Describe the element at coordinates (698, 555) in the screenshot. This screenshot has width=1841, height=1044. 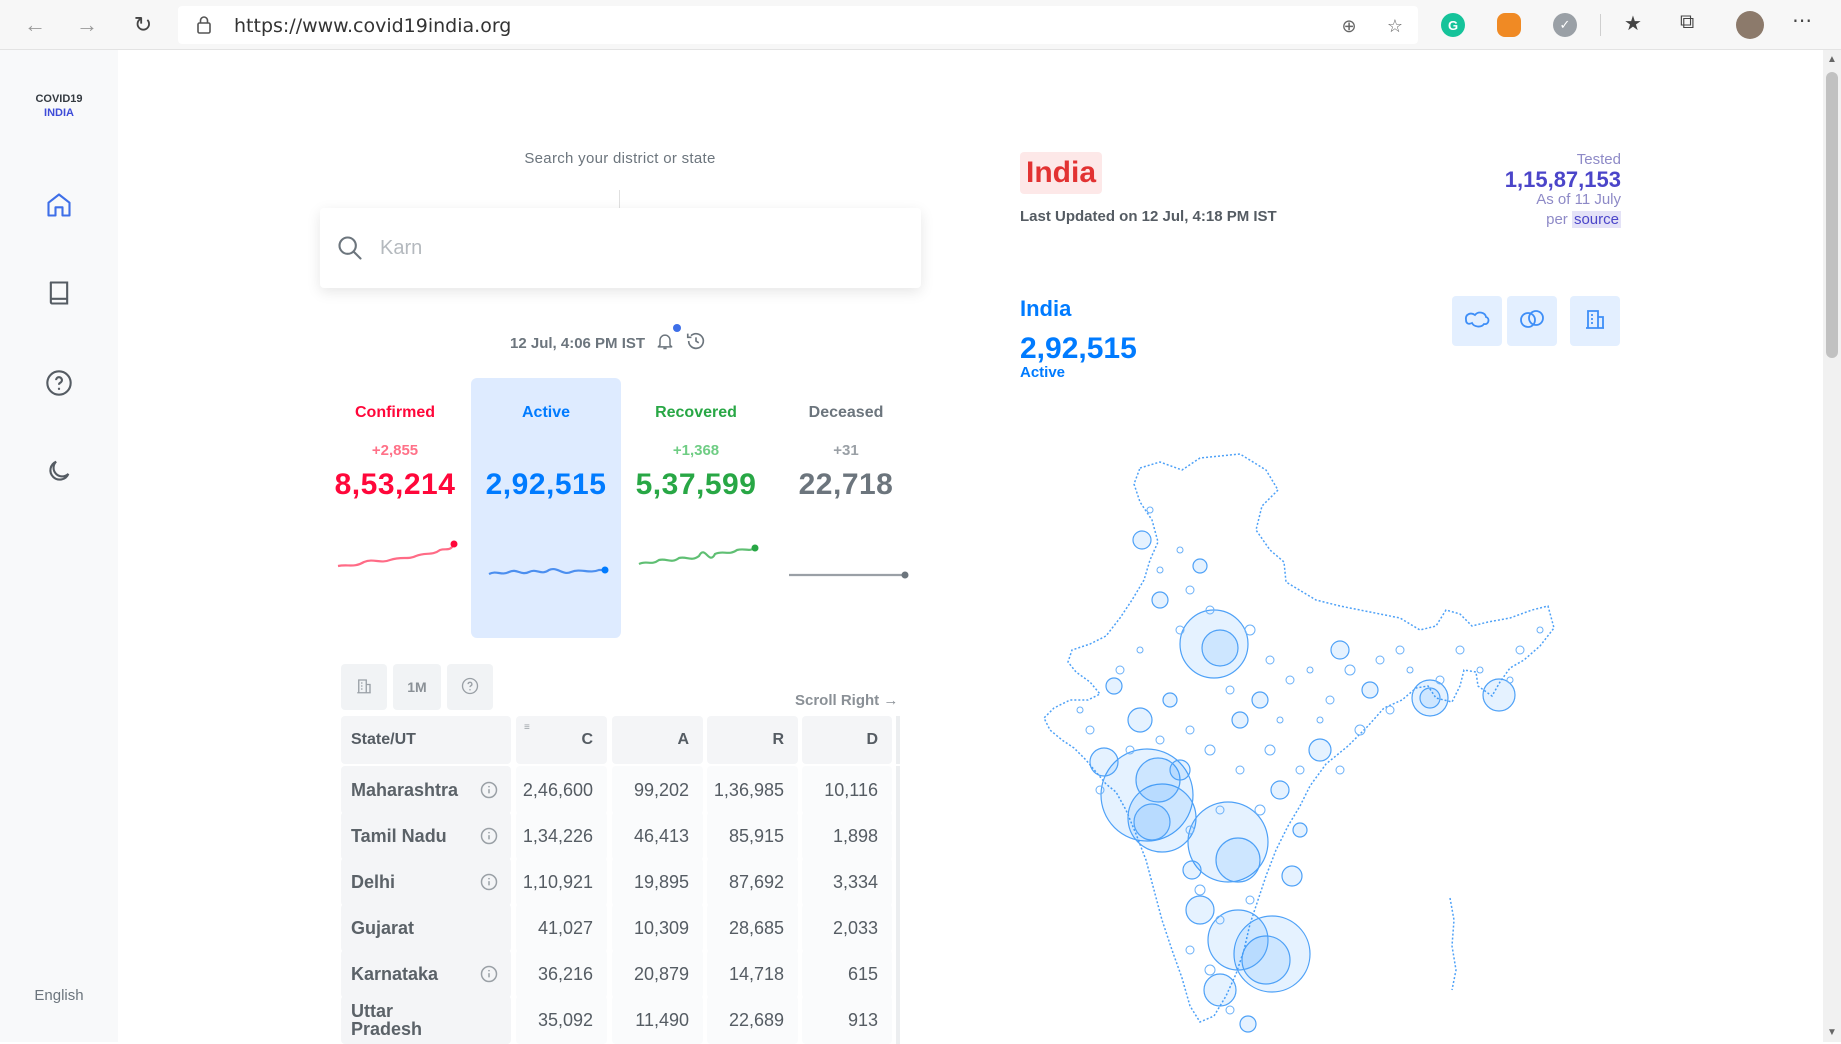
I see `recovered-sparkline` at that location.